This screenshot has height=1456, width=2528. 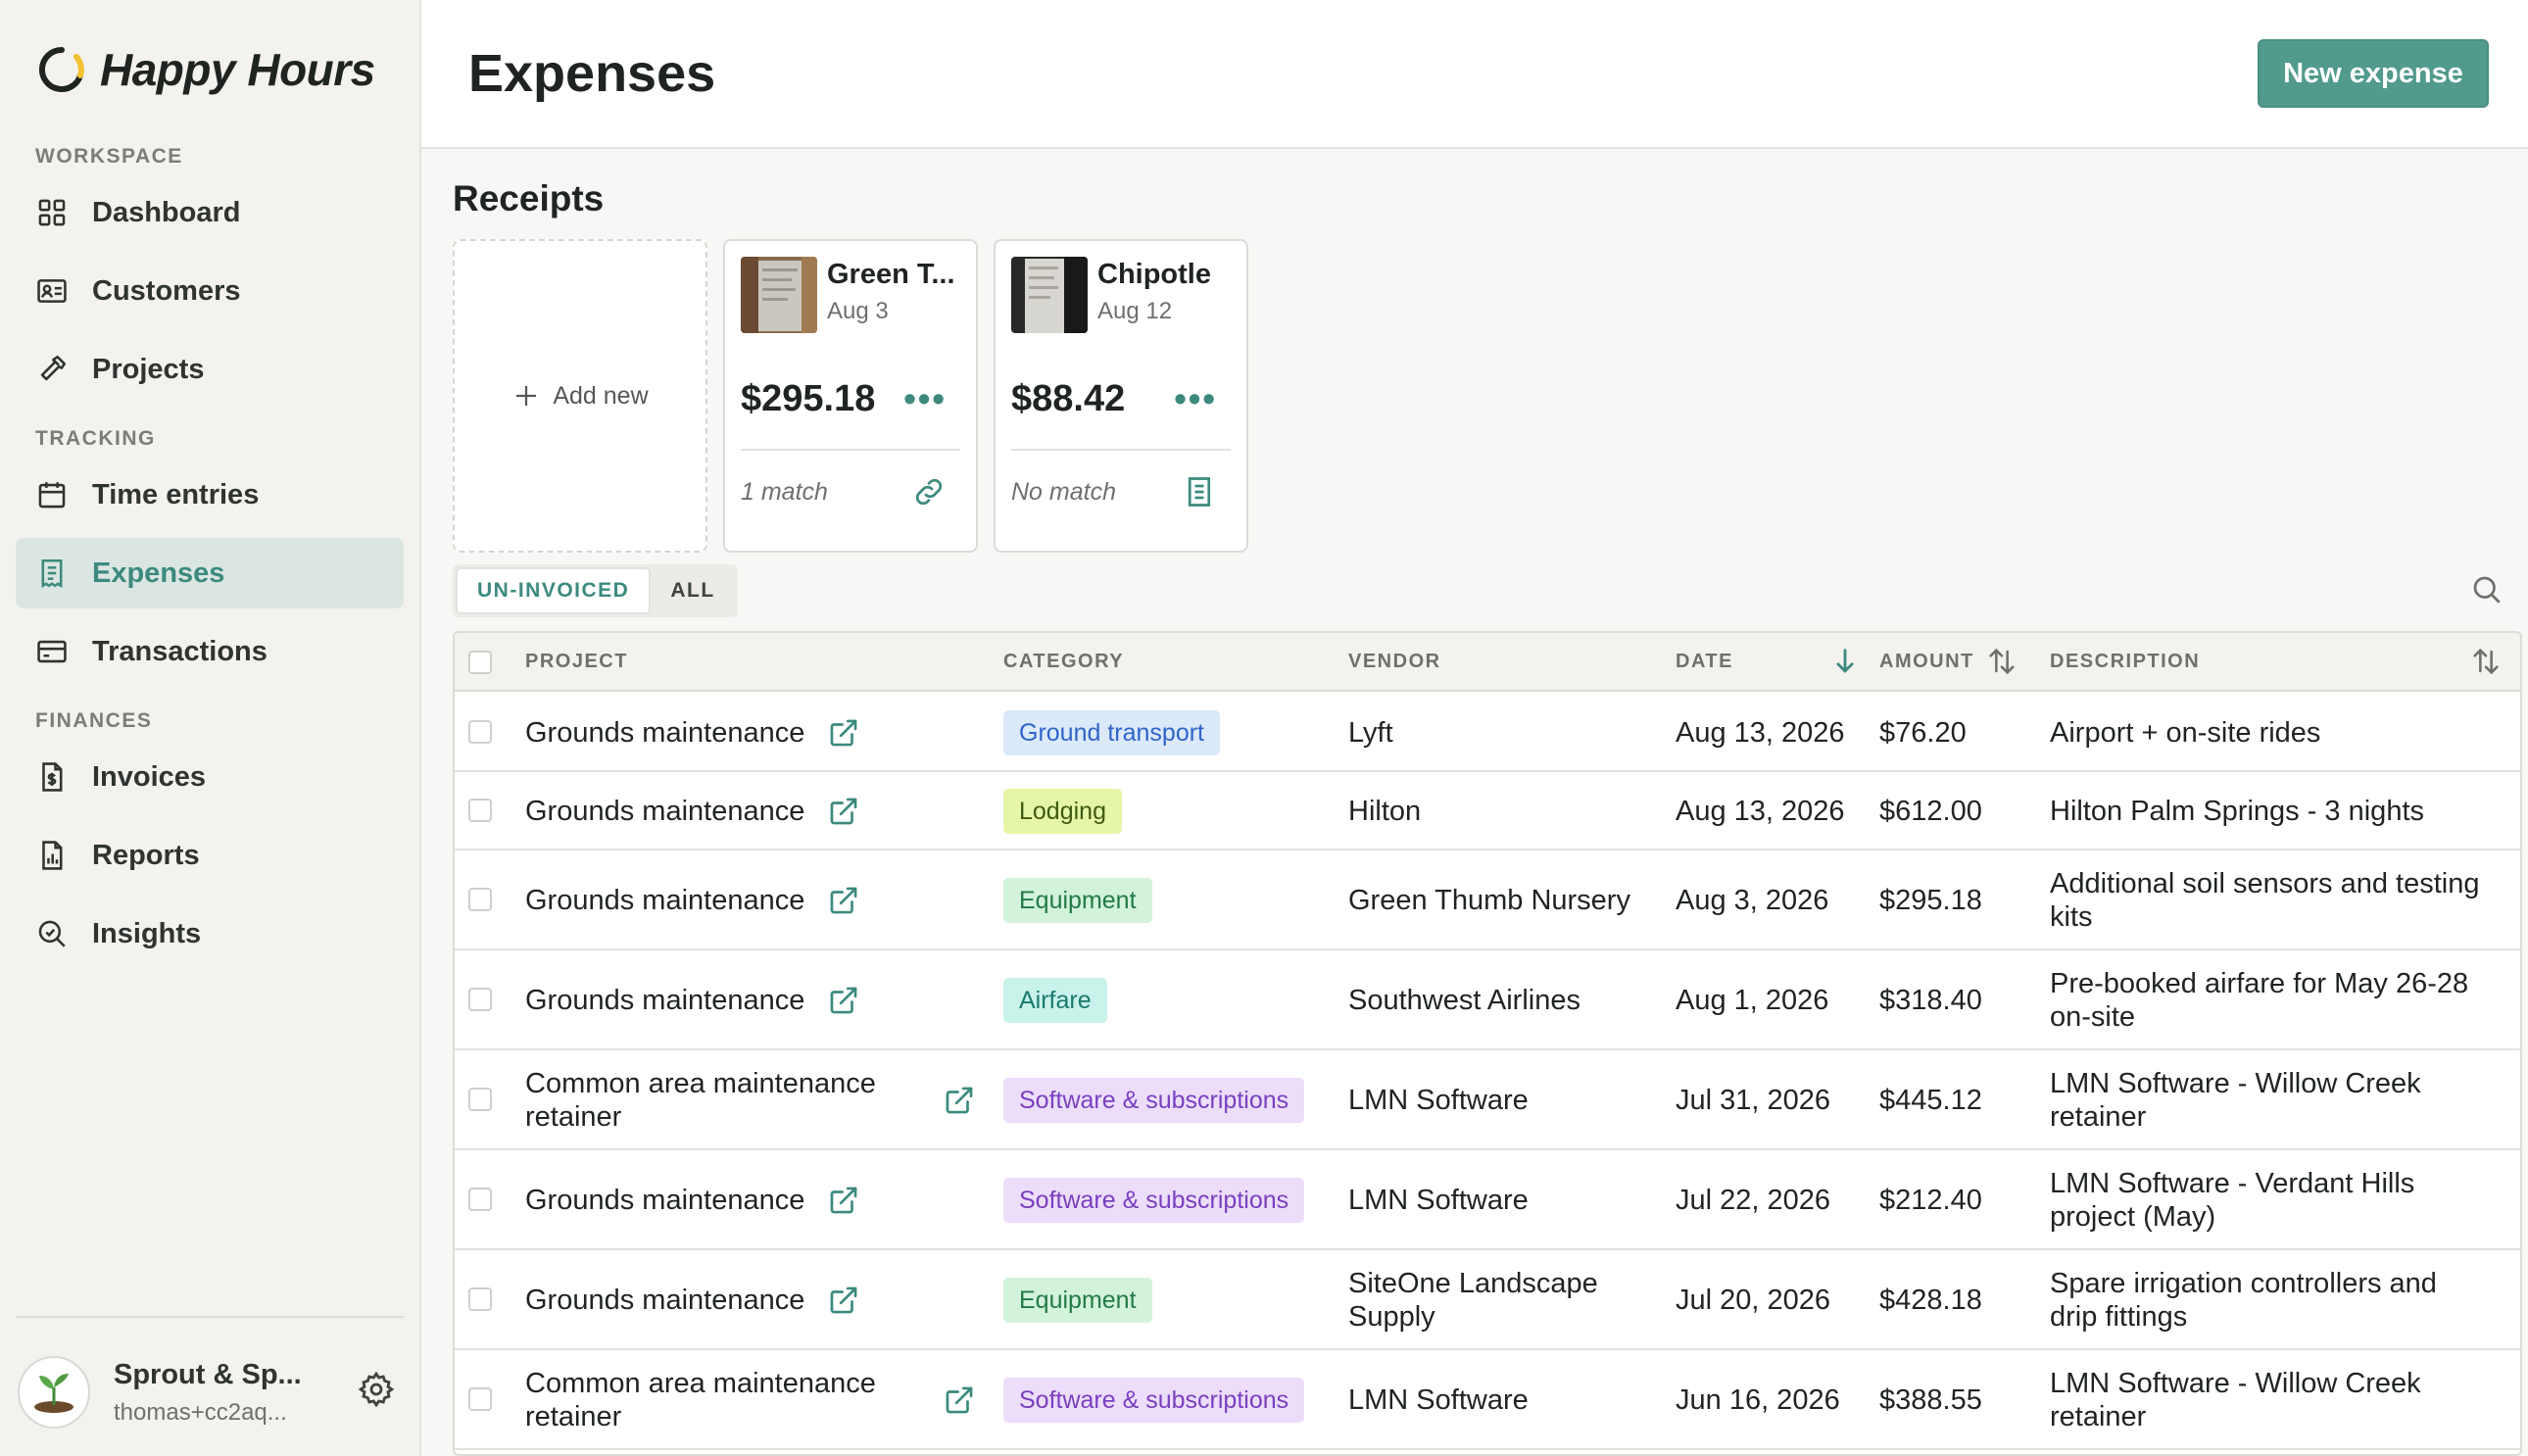 What do you see at coordinates (554, 590) in the screenshot?
I see `tab-un-invoiced: UN-INVOICED` at bounding box center [554, 590].